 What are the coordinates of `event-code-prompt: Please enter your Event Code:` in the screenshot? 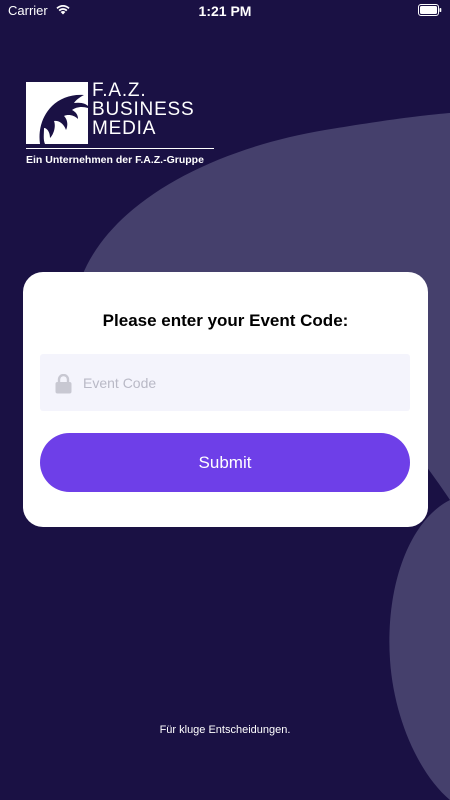 It's located at (225, 320).